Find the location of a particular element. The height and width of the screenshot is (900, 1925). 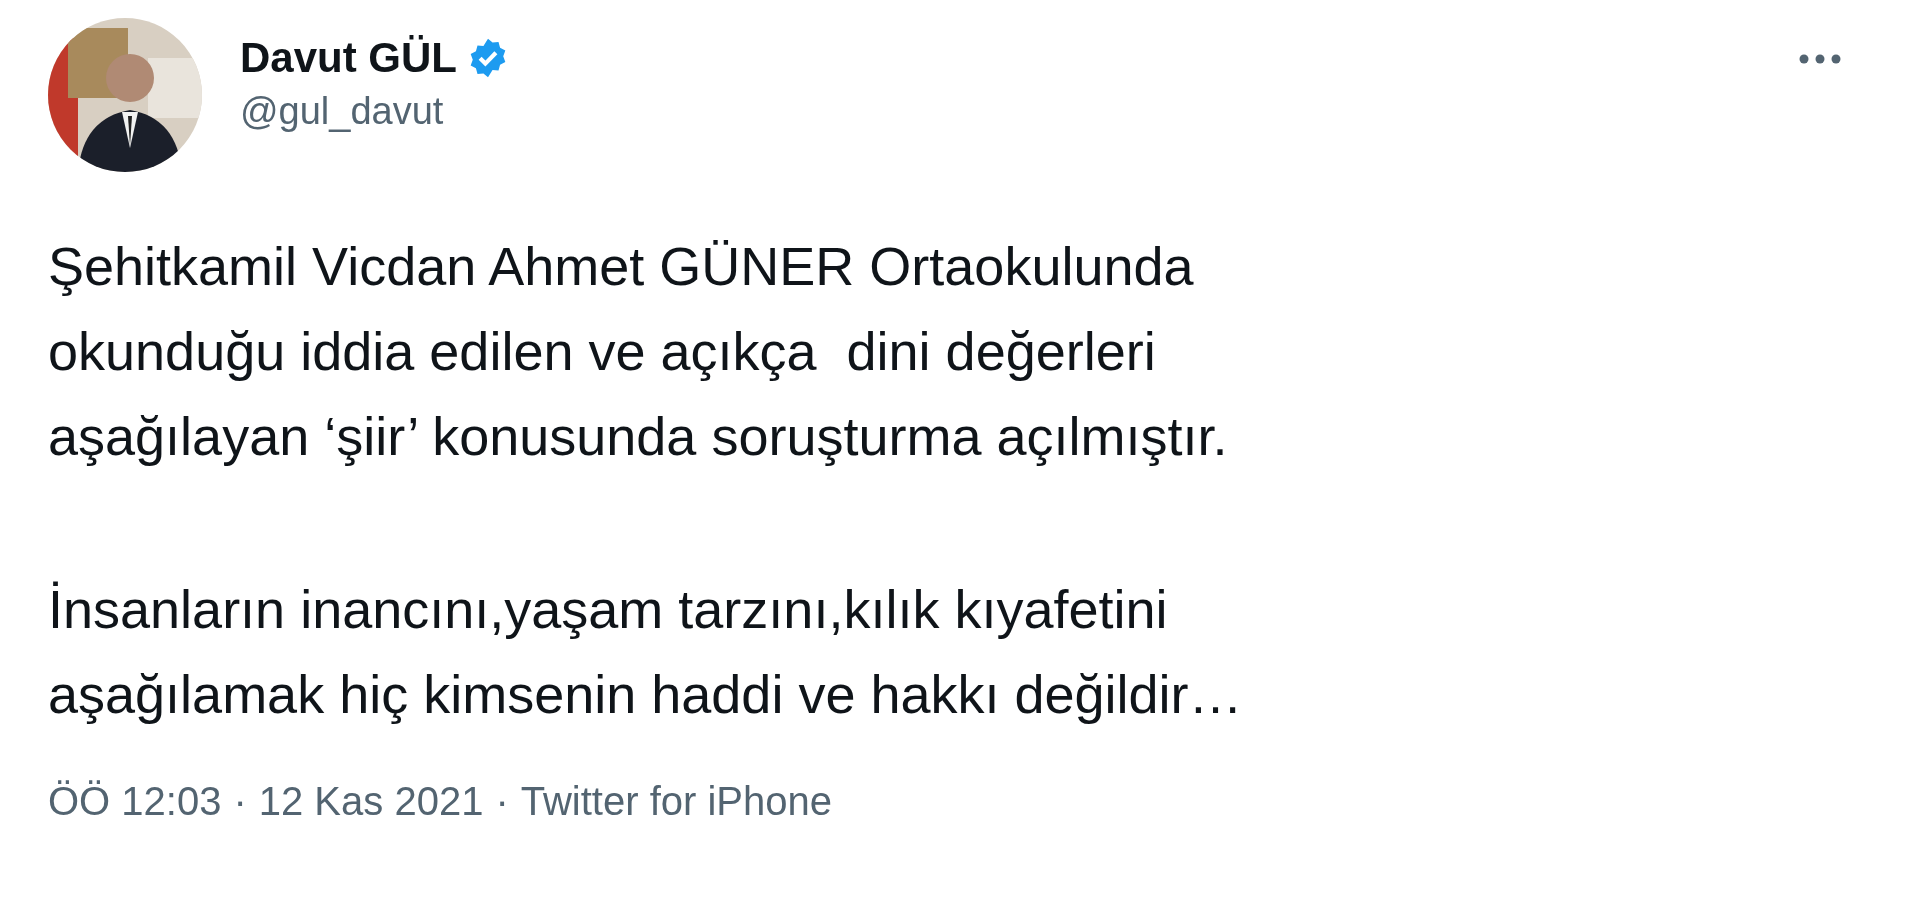

tweet-text-line: İnsanların inancını,yaşam tarzını,kılık kıyafetini is located at coordinates (608, 609).